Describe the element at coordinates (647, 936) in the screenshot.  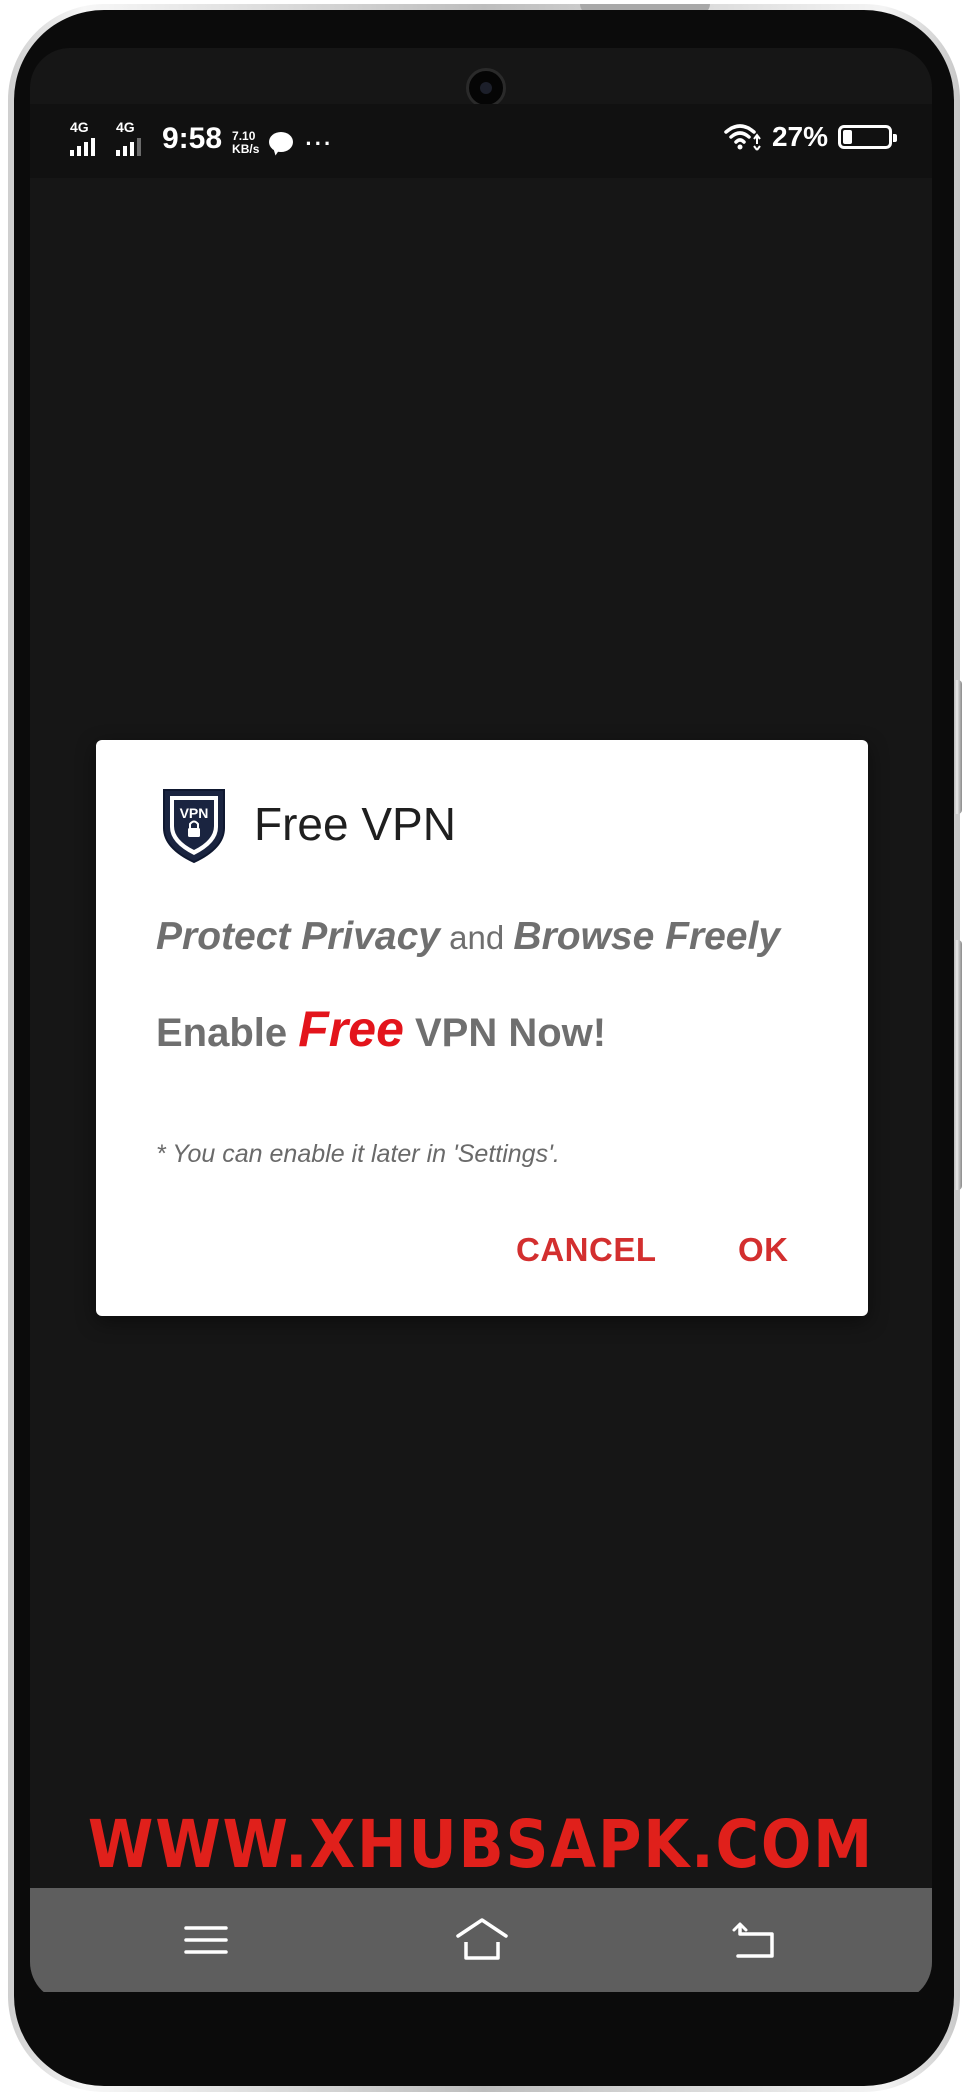
I see `headline-browse-freely: Browse Freely` at that location.